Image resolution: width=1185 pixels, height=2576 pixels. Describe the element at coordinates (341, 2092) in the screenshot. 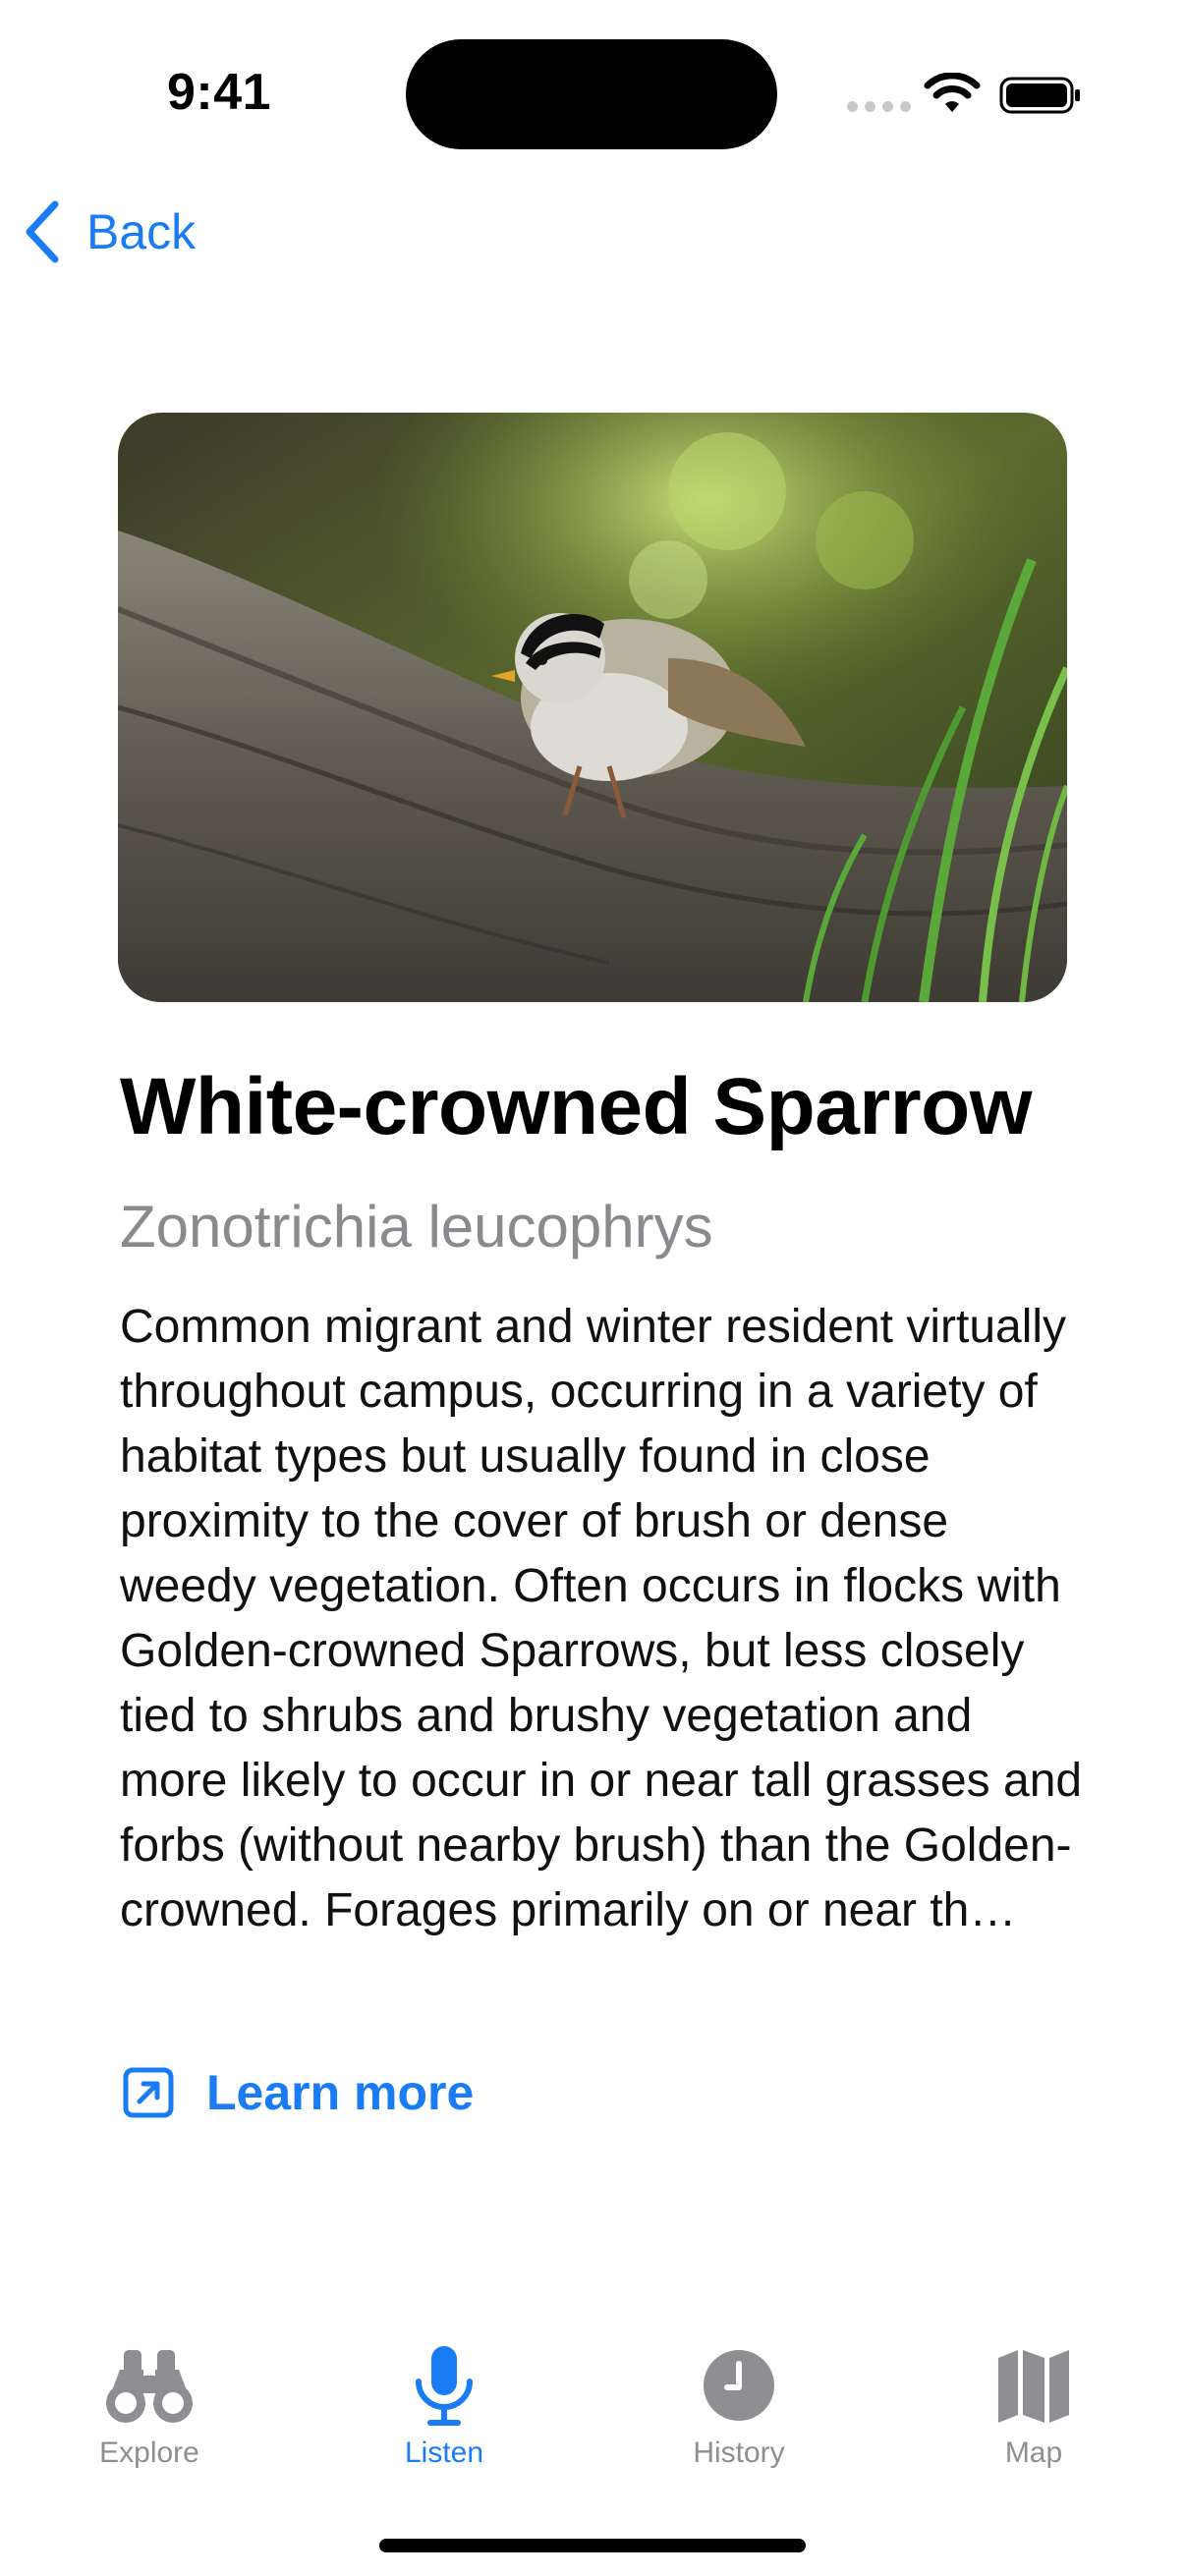

I see `learn-more-label: Learn more` at that location.